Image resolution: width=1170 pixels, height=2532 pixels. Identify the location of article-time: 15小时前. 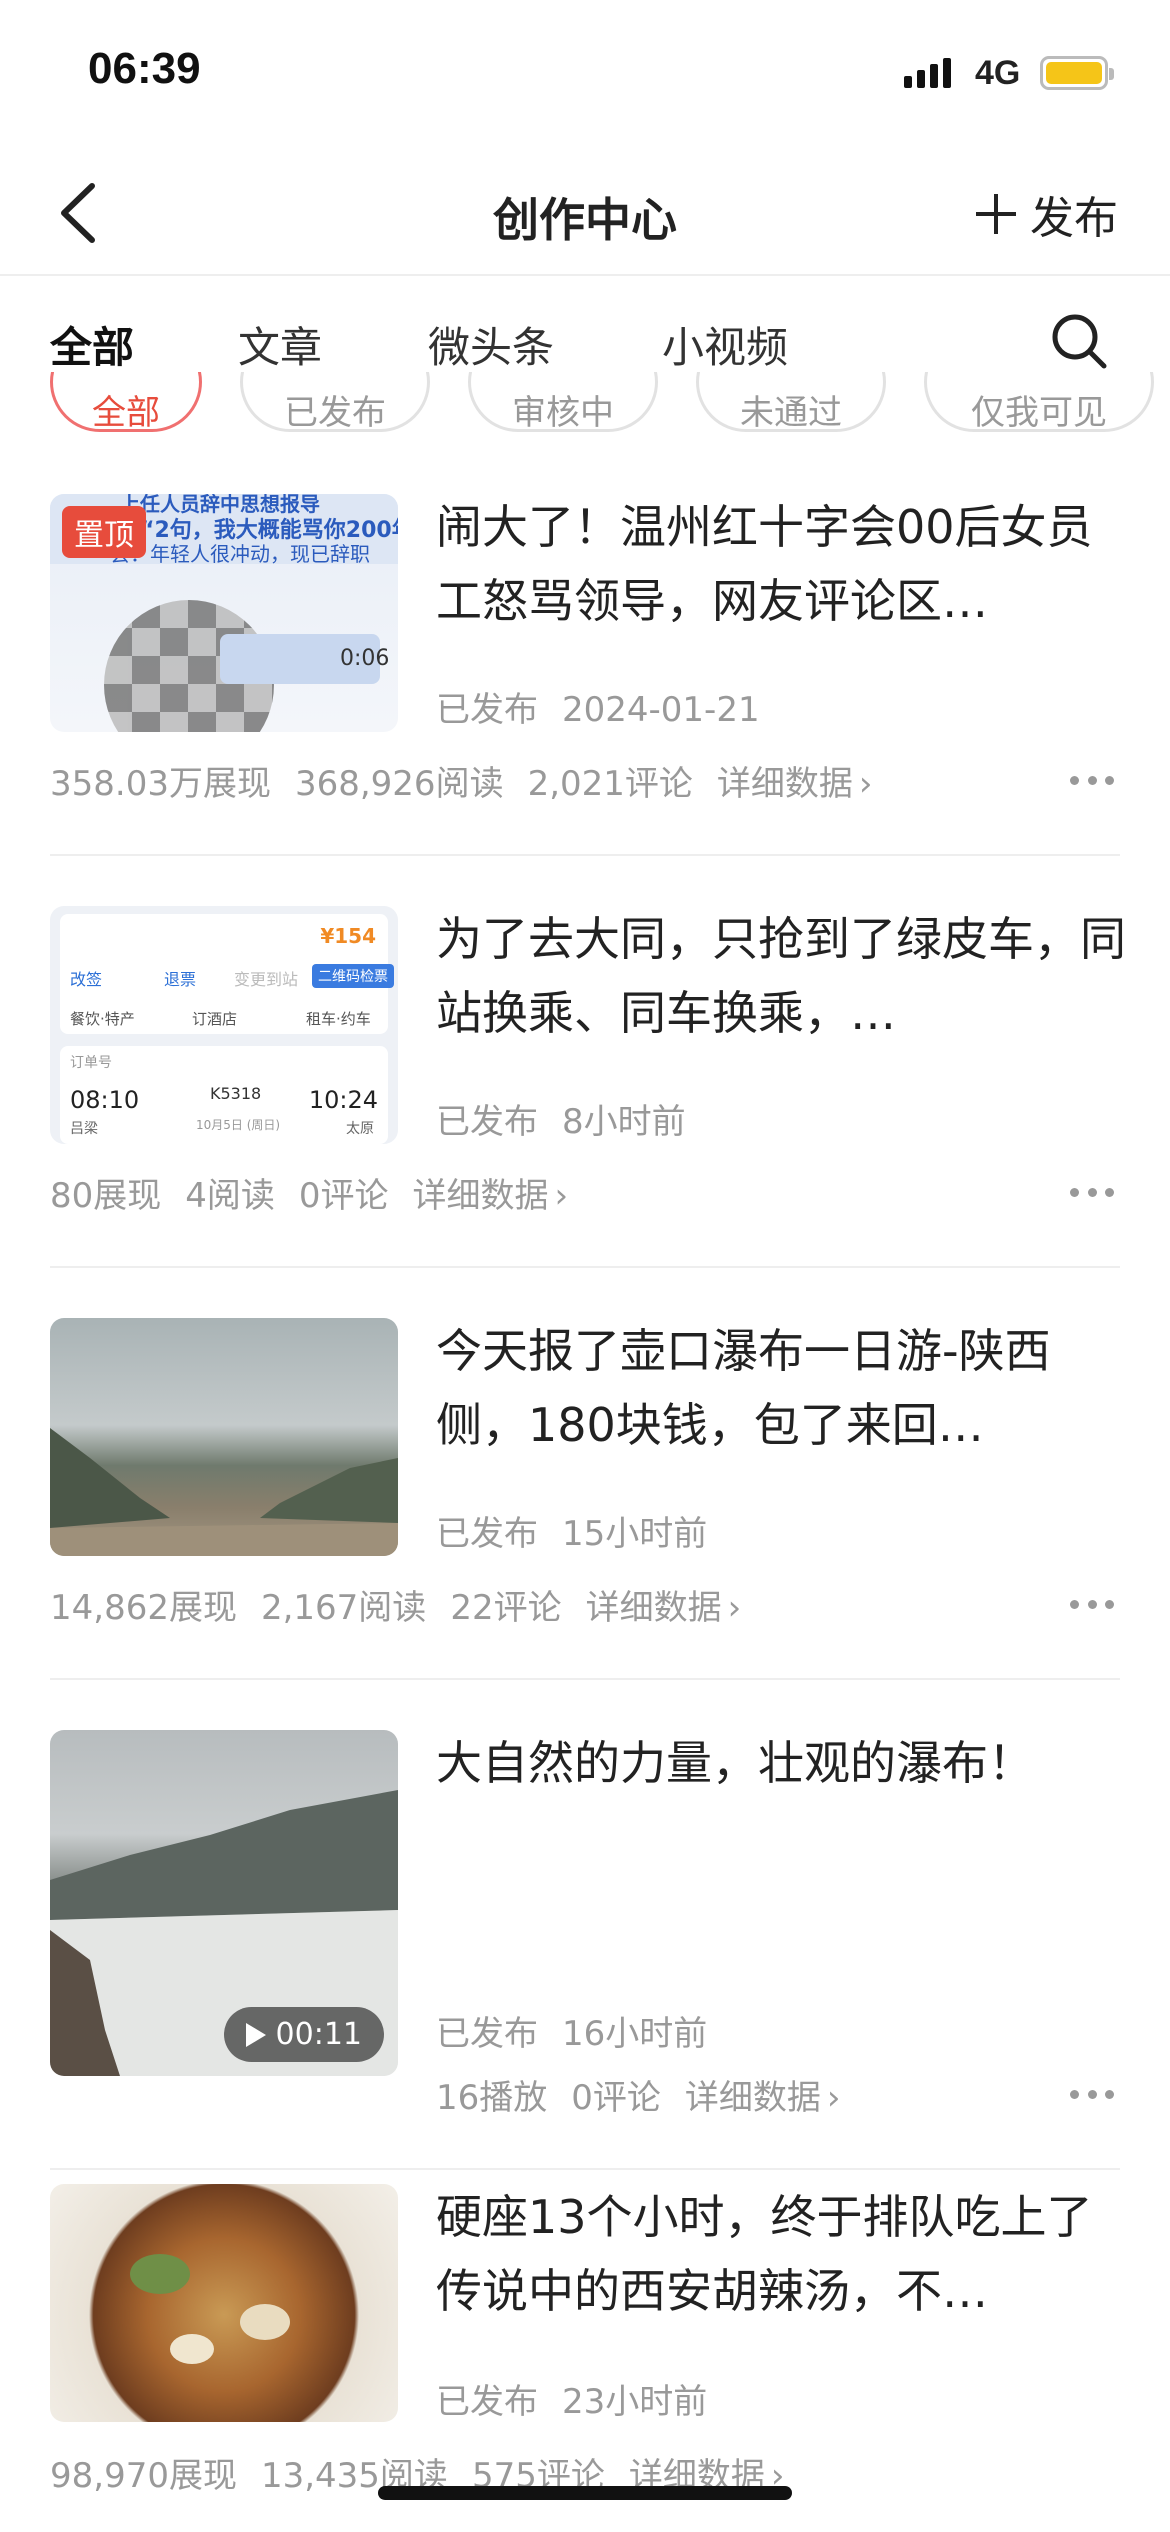
(635, 1534).